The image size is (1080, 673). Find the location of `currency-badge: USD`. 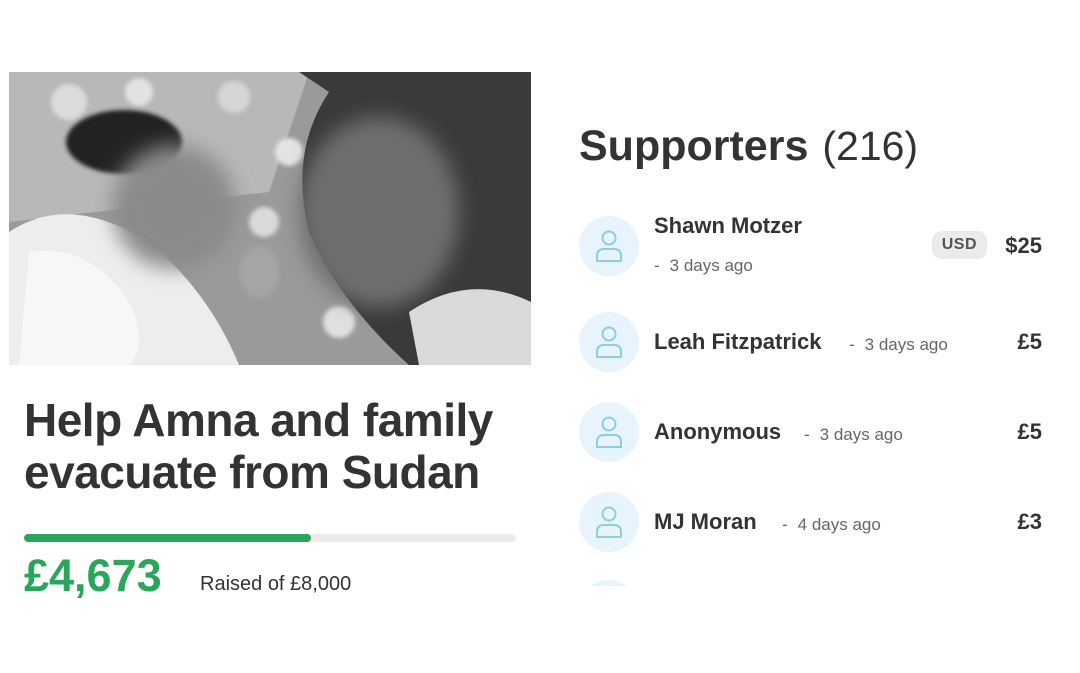

currency-badge: USD is located at coordinates (959, 245).